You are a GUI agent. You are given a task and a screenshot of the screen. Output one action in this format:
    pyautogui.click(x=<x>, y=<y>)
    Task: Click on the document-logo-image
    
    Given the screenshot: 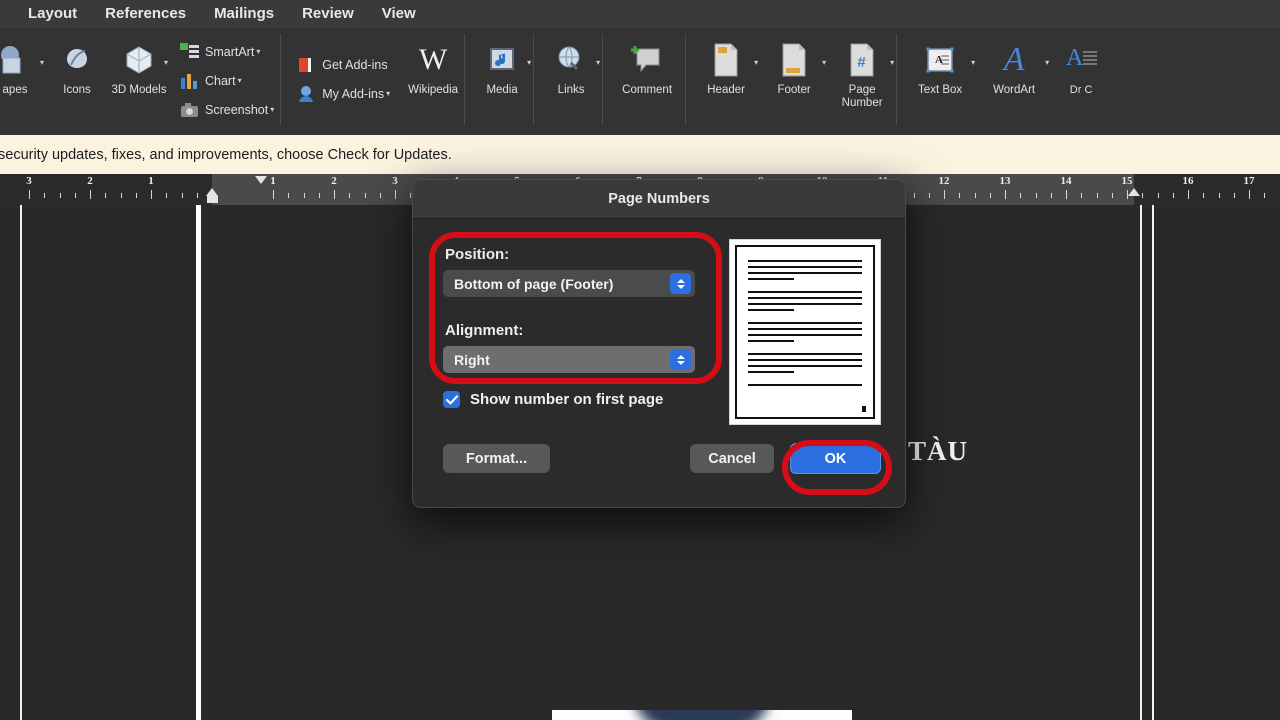 What is the action you would take?
    pyautogui.click(x=702, y=715)
    